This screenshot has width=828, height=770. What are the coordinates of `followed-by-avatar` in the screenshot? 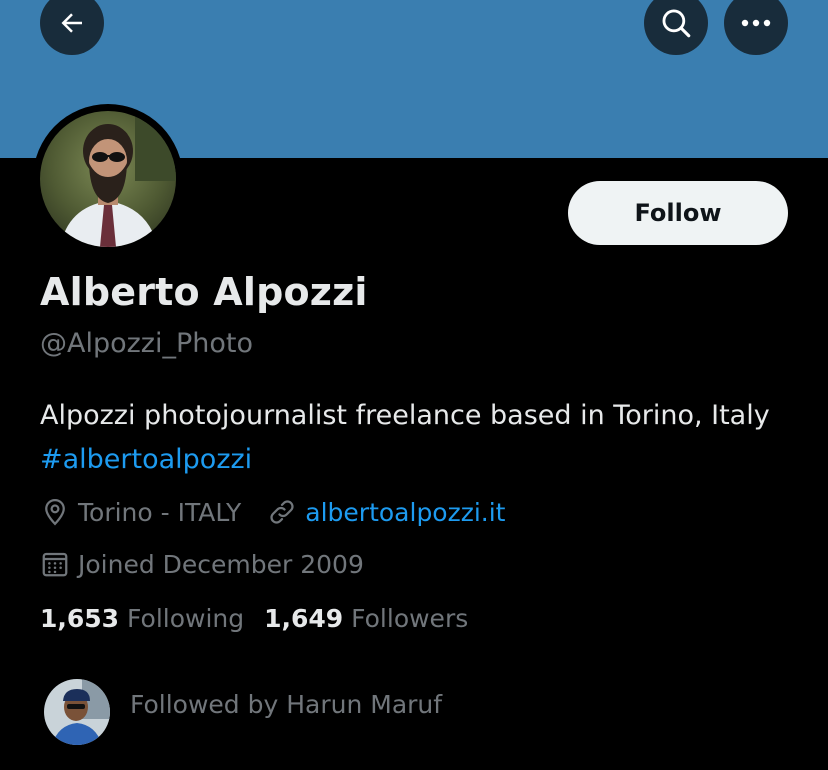 It's located at (77, 712).